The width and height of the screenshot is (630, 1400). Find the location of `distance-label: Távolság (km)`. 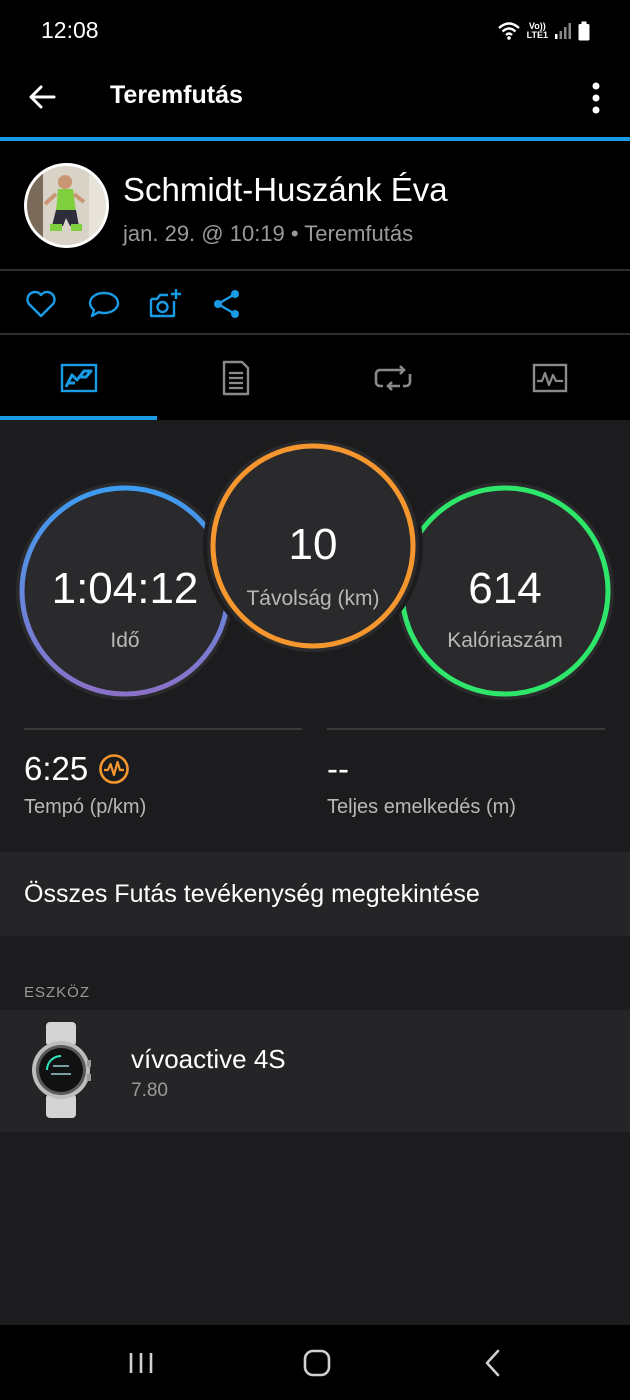

distance-label: Távolság (km) is located at coordinates (313, 598).